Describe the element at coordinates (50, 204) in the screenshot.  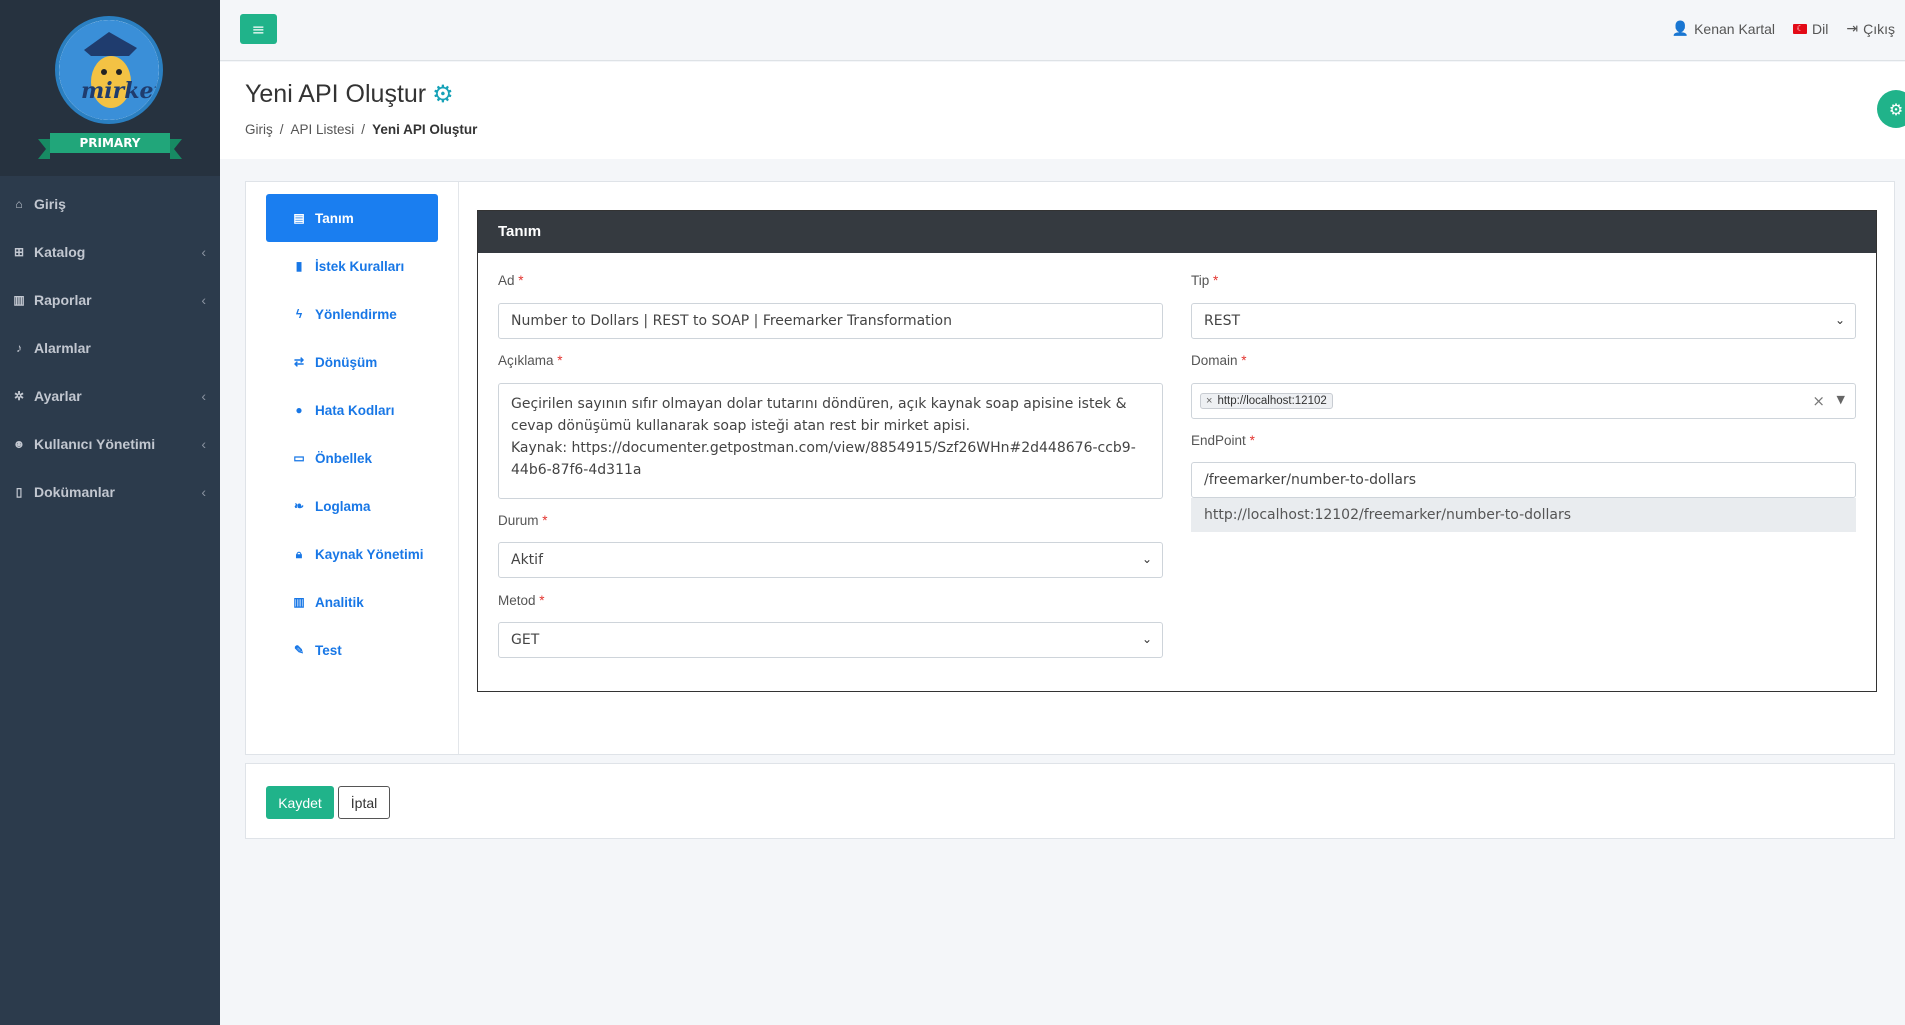
I see `sidebar-item-label: Giriş` at that location.